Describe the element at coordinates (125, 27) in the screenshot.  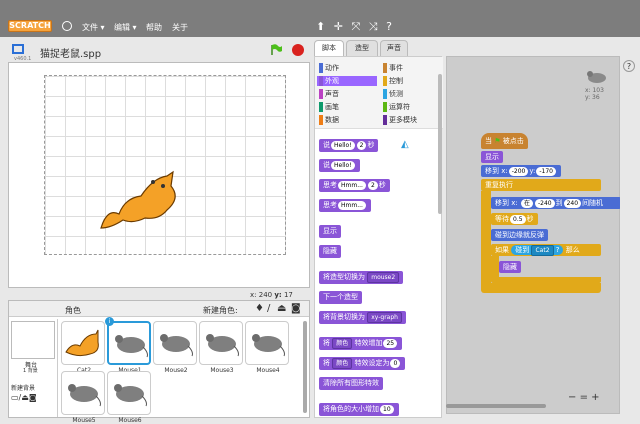
I see `menu-edit: 编辑 ▾` at that location.